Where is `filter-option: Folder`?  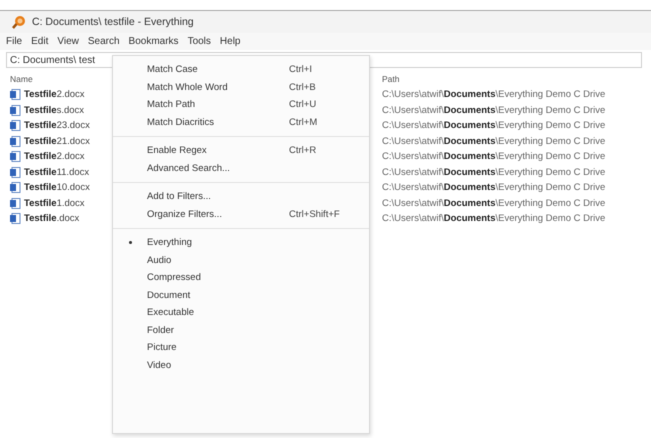 filter-option: Folder is located at coordinates (241, 330).